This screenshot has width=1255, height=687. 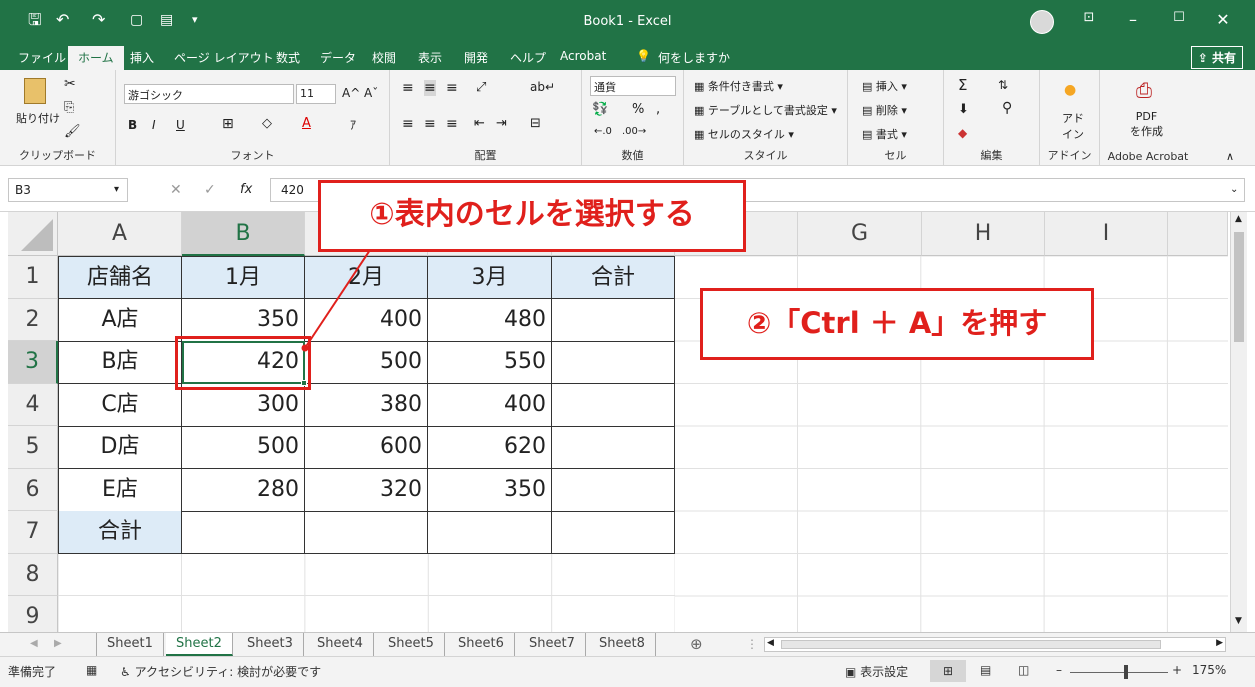 I want to click on sheet-tab-2: Sheet2, so click(x=199, y=644).